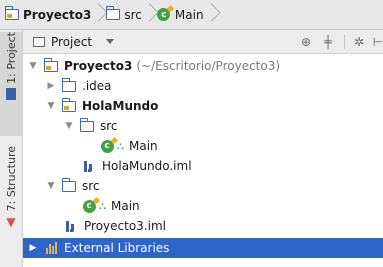  I want to click on breadcrumb-item-src: src, so click(123, 15).